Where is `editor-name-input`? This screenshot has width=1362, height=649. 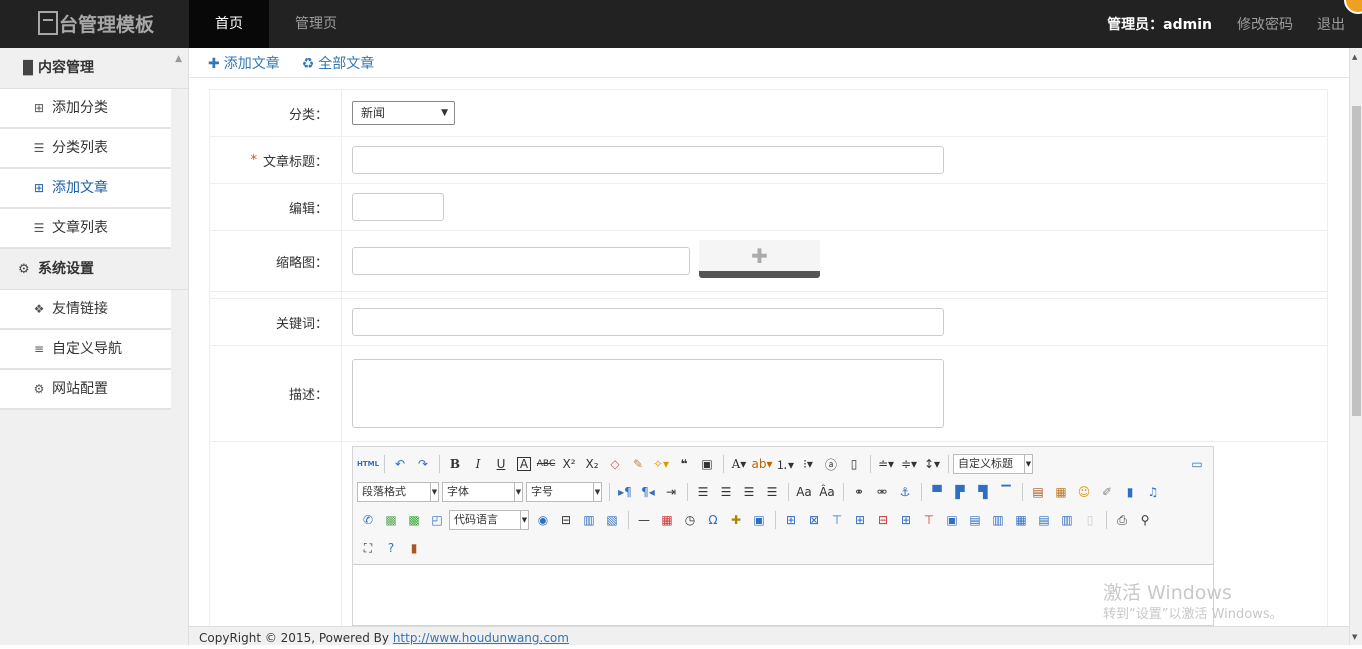 editor-name-input is located at coordinates (398, 207).